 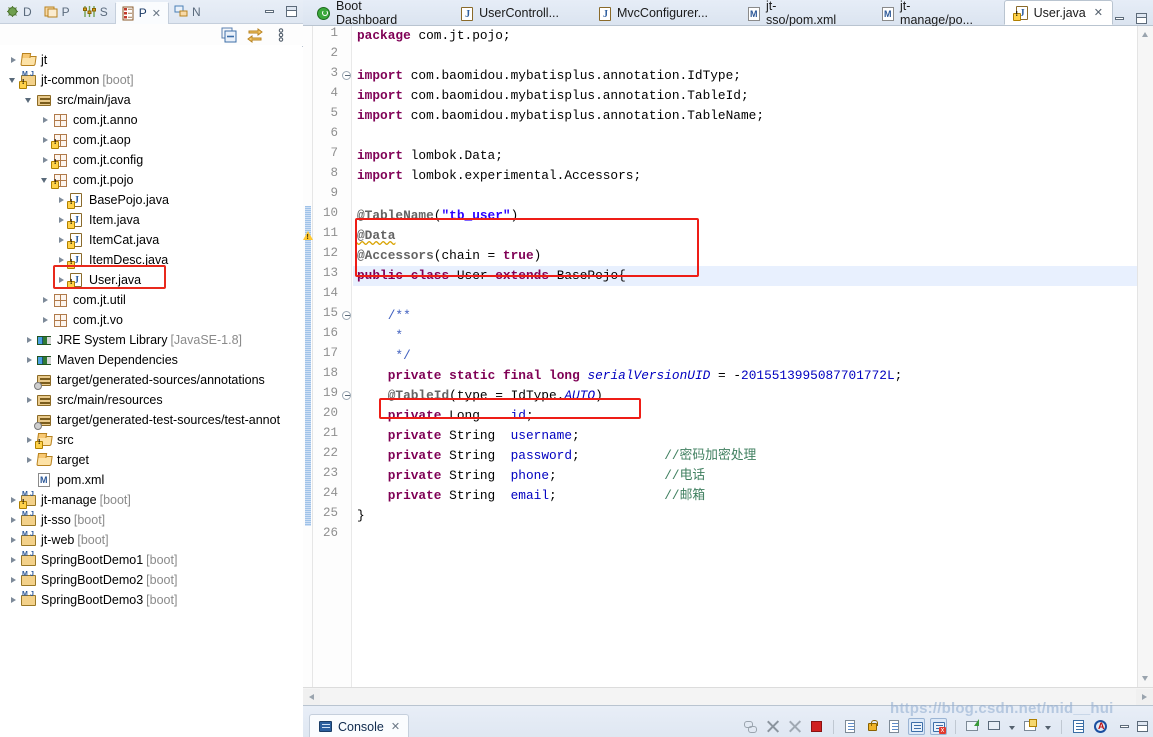 What do you see at coordinates (816, 726) in the screenshot?
I see `stop-icon` at bounding box center [816, 726].